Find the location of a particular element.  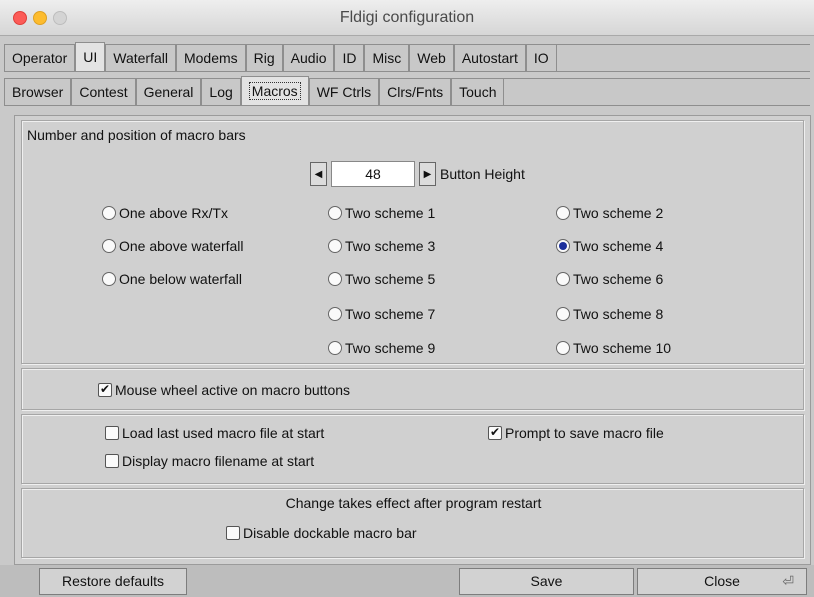

restore-defaults-button: Restore defaults is located at coordinates (113, 581).